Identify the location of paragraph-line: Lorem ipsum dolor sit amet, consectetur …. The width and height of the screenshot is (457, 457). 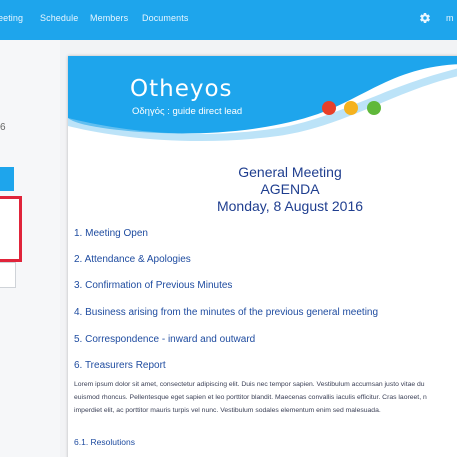
(249, 384).